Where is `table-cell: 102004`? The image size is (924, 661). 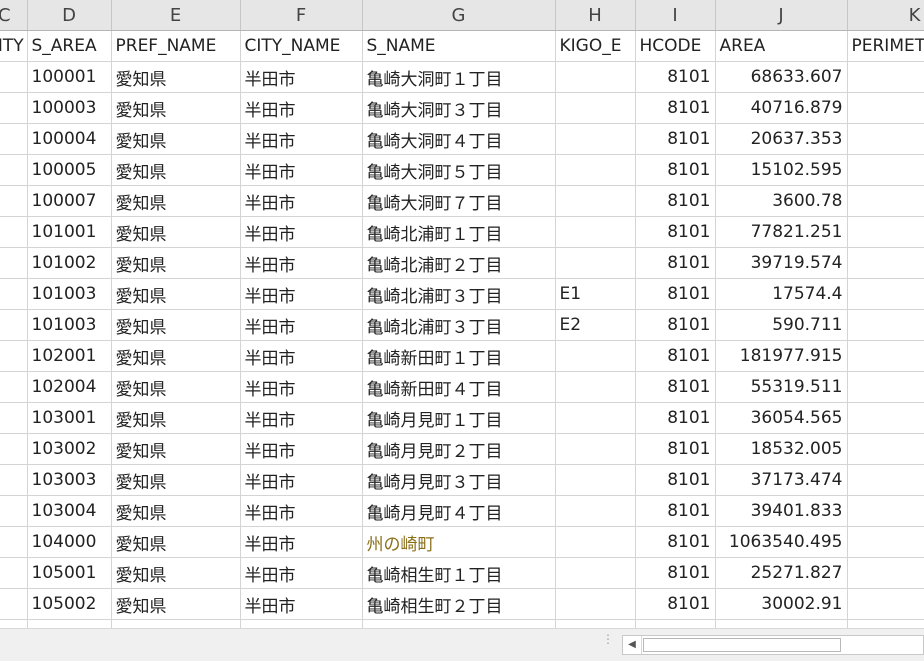
table-cell: 102004 is located at coordinates (69, 387).